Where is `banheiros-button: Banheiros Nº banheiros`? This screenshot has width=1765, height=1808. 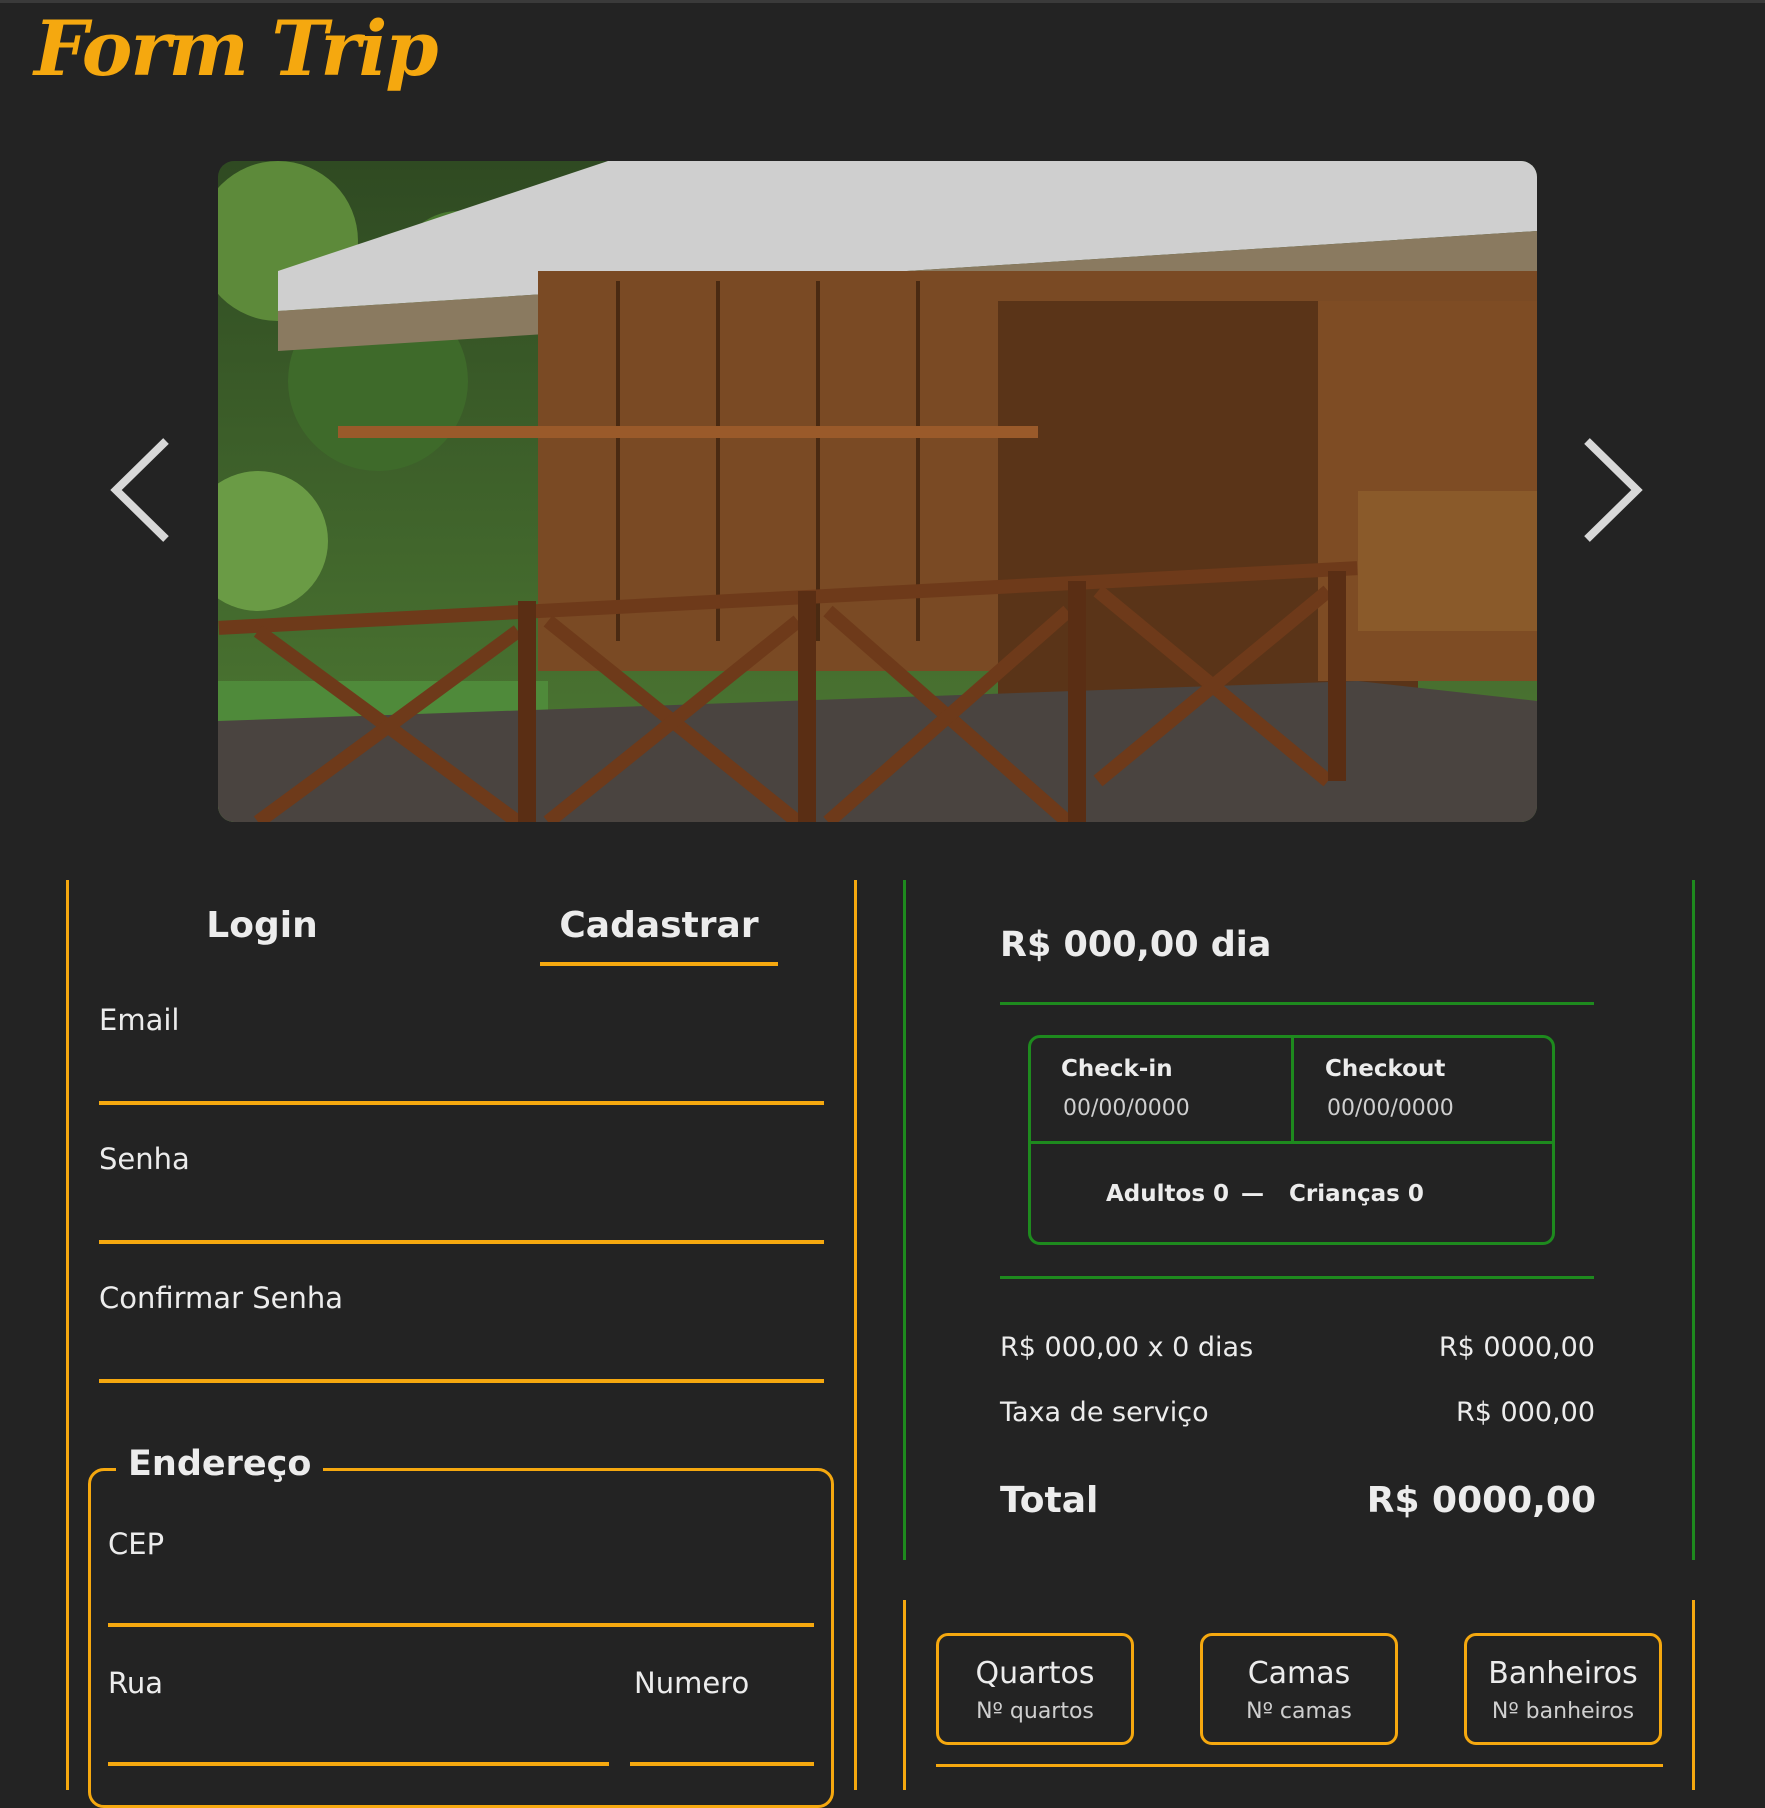
banheiros-button: Banheiros Nº banheiros is located at coordinates (1563, 1689).